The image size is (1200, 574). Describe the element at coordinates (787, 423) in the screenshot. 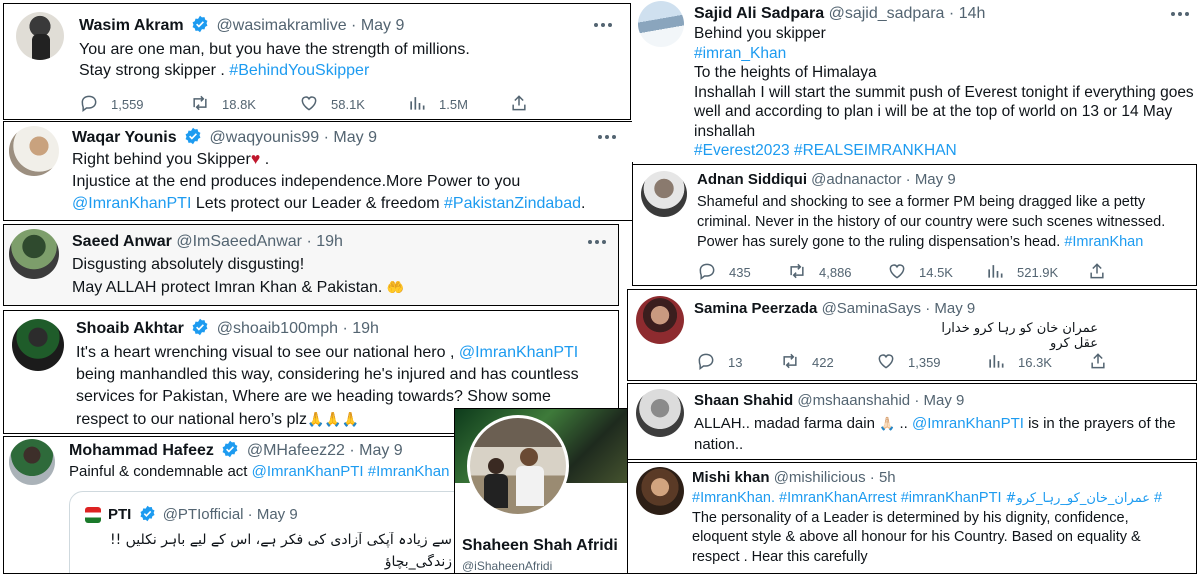

I see `text-fragment: ALLAH.. madad farma dain` at that location.